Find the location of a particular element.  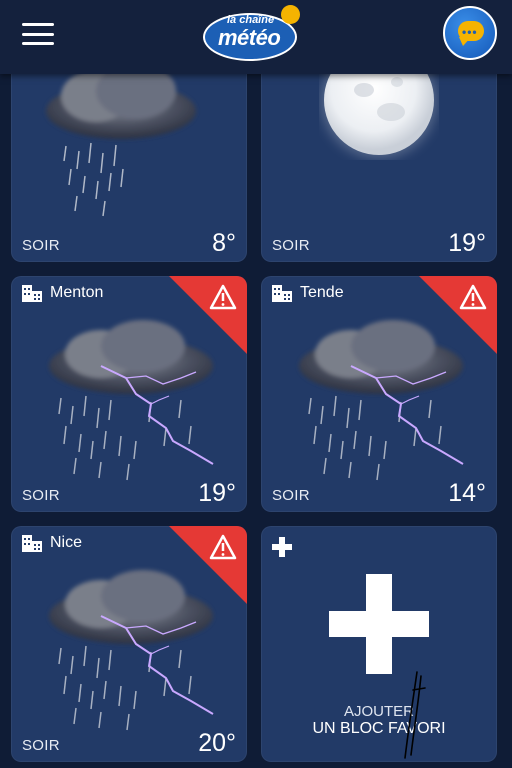

city-name: Menton is located at coordinates (77, 292).